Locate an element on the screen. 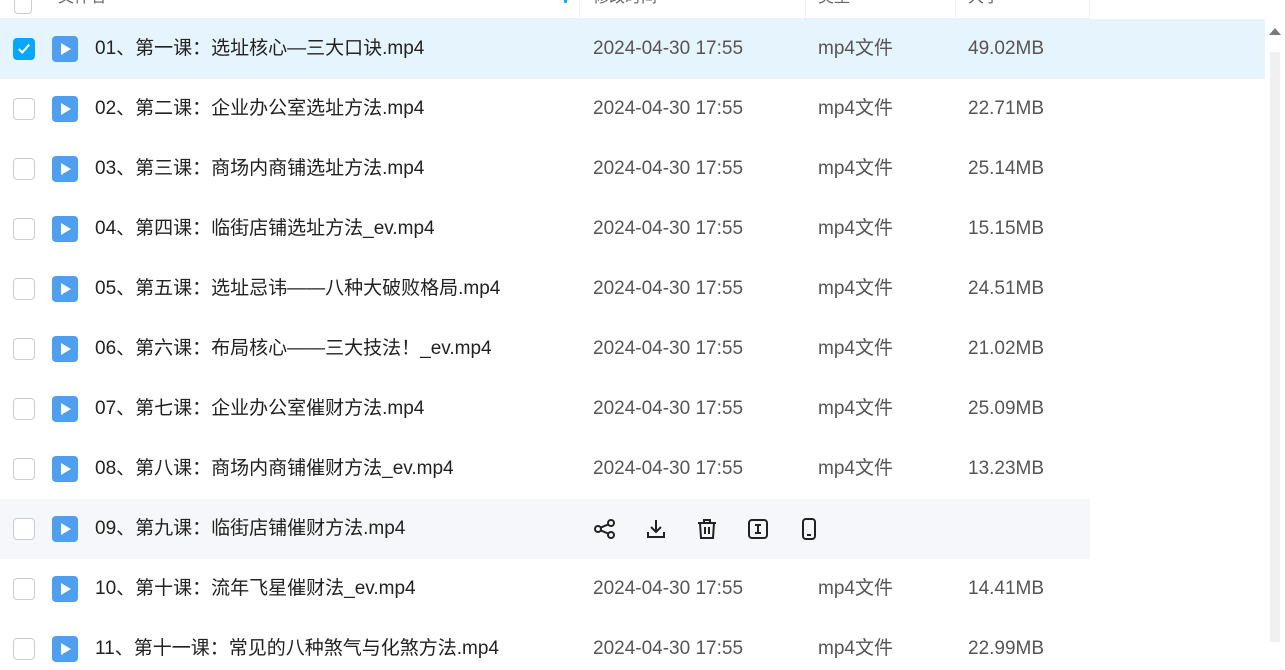 The image size is (1285, 670). file-size: 14.41MB is located at coordinates (1006, 588).